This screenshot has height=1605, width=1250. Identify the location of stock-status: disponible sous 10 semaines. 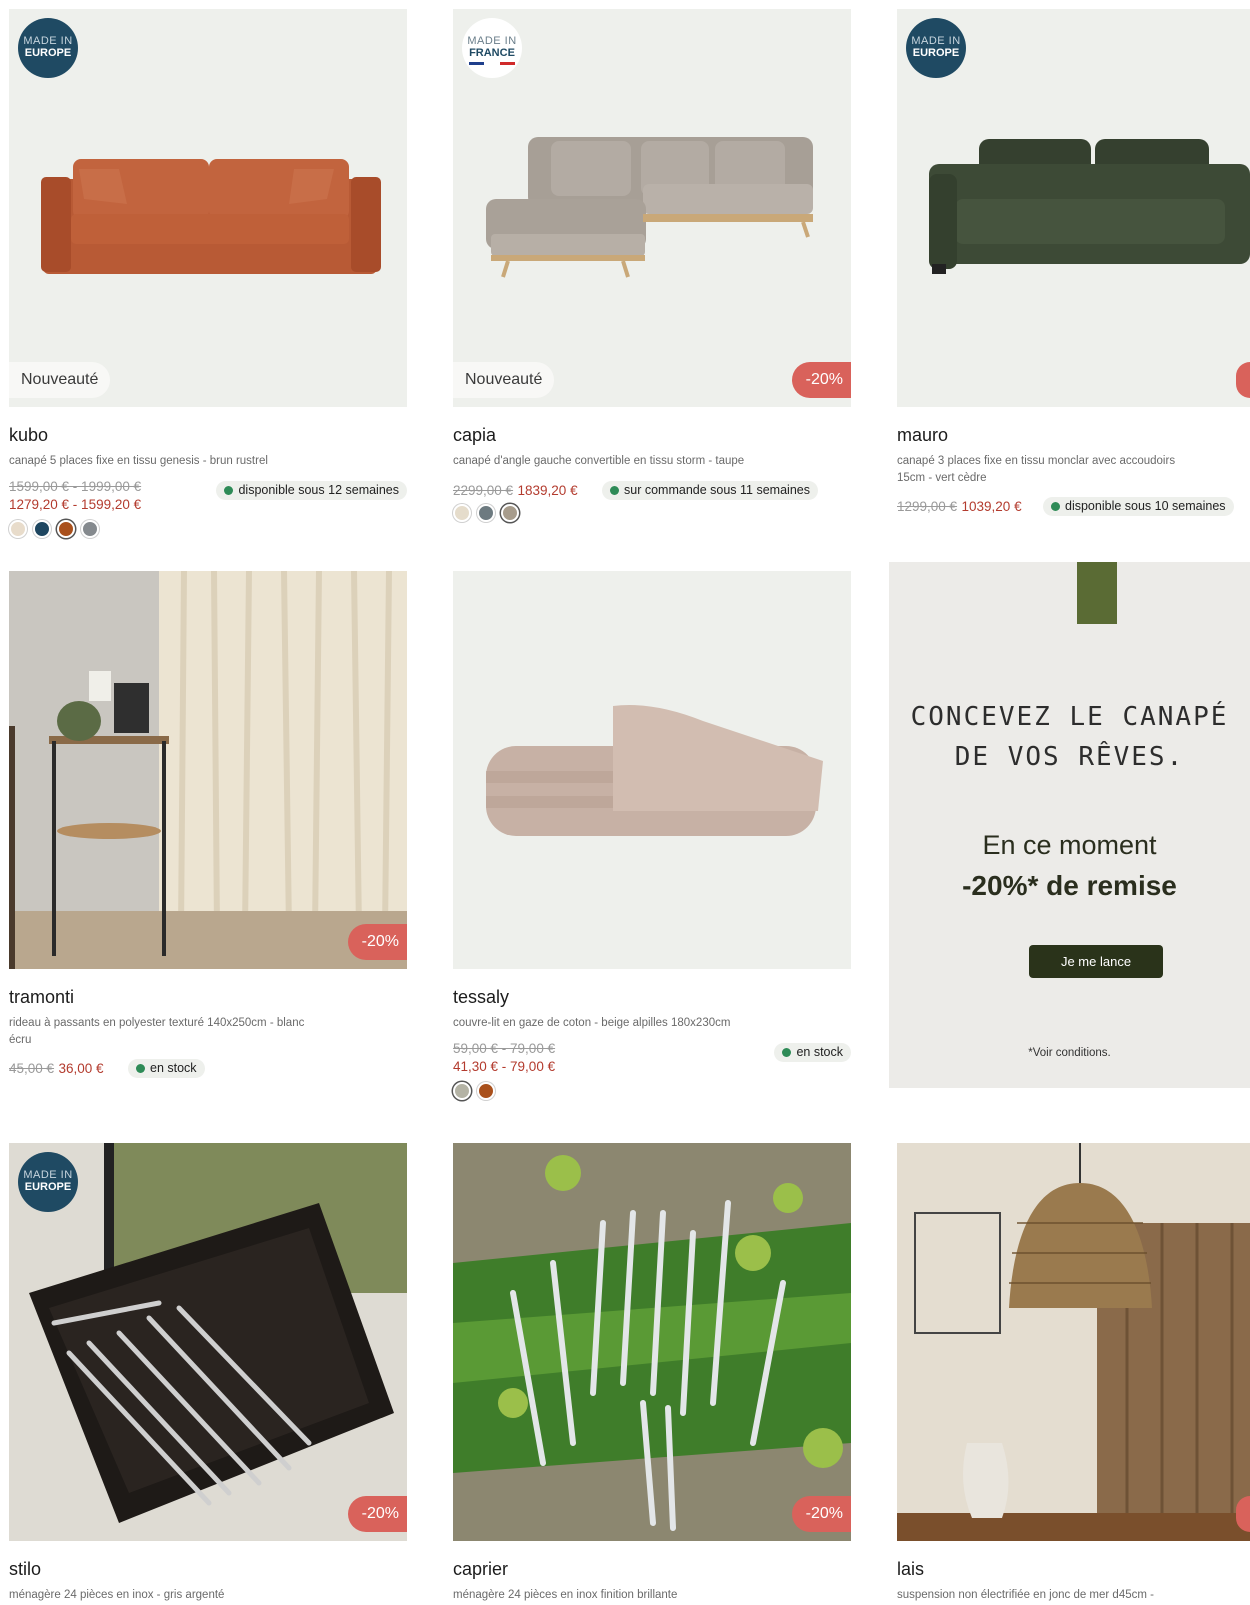
(1138, 506).